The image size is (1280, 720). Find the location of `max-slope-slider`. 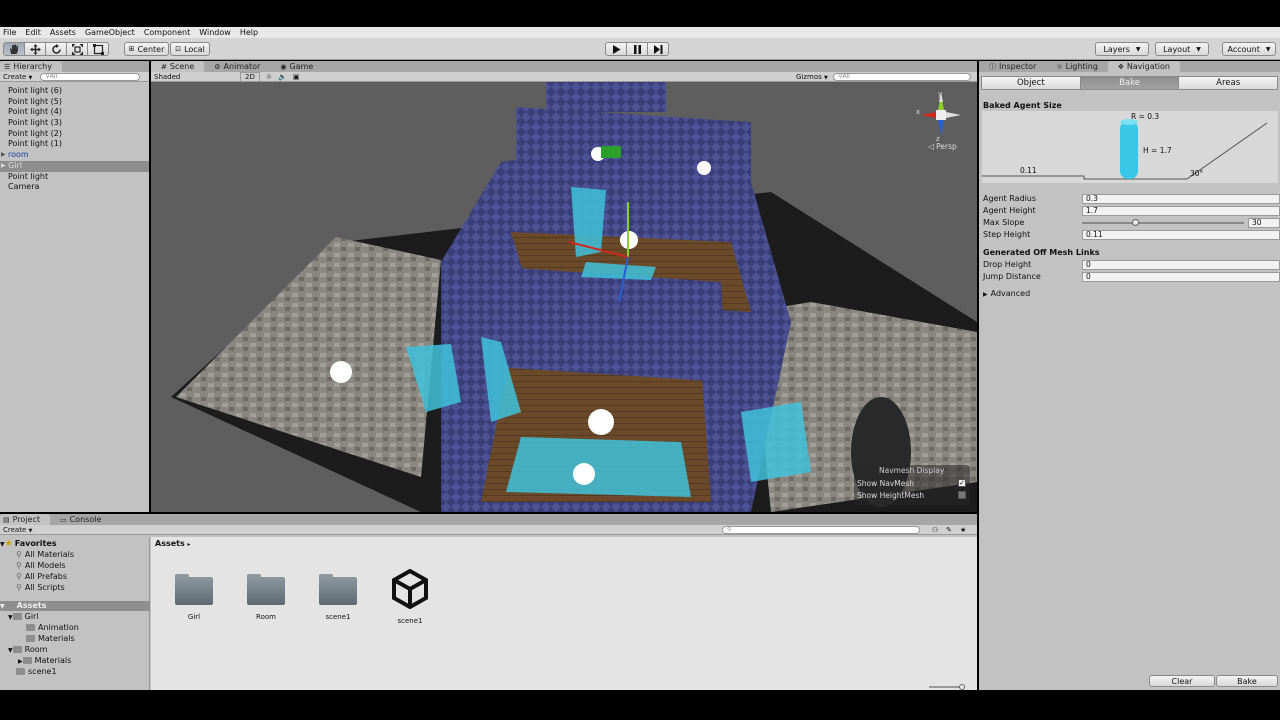

max-slope-slider is located at coordinates (1163, 222).